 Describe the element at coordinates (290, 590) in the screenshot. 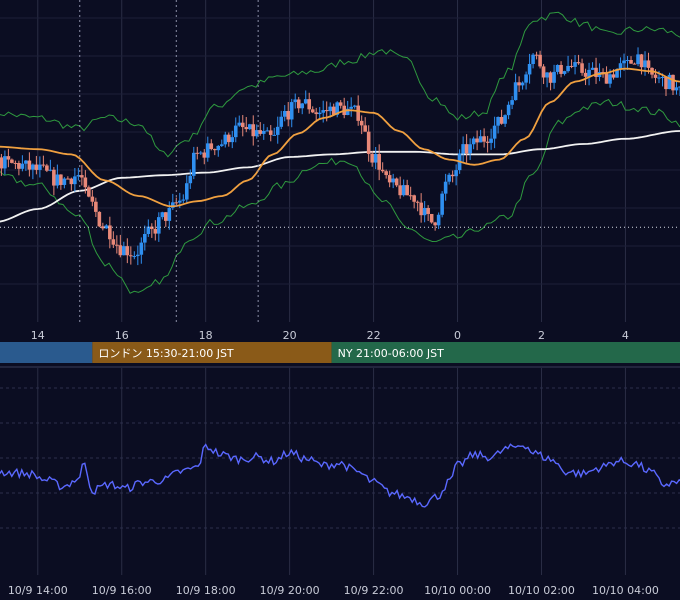

I see `x-tick-label: 10/9 20:00` at that location.